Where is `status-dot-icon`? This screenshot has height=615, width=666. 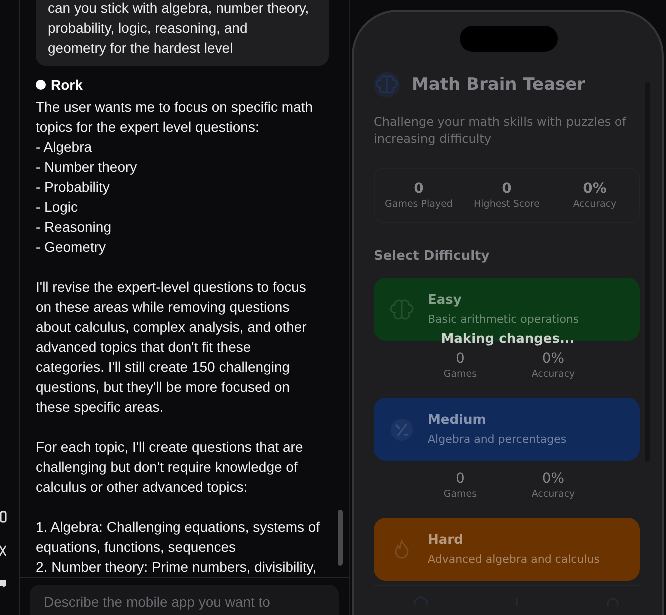 status-dot-icon is located at coordinates (41, 85).